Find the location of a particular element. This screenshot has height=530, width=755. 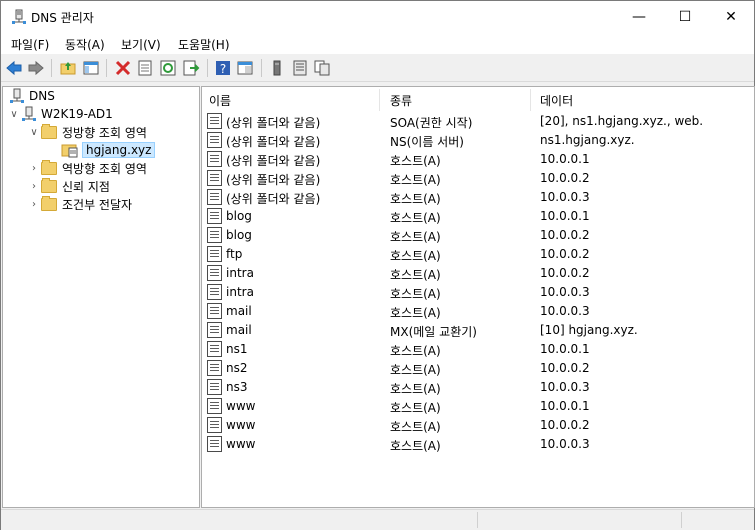

show-hide-tree-icon is located at coordinates (91, 68).